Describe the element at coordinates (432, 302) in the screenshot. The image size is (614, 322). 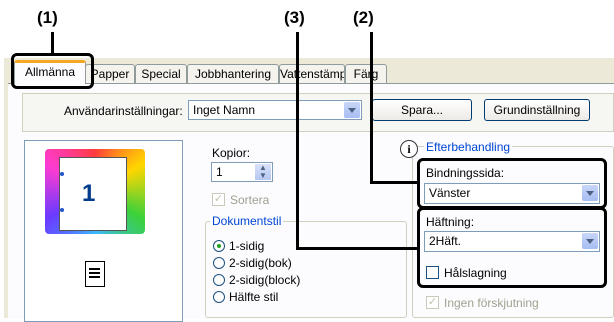
I see `no-offset-checkbox: ✓` at that location.